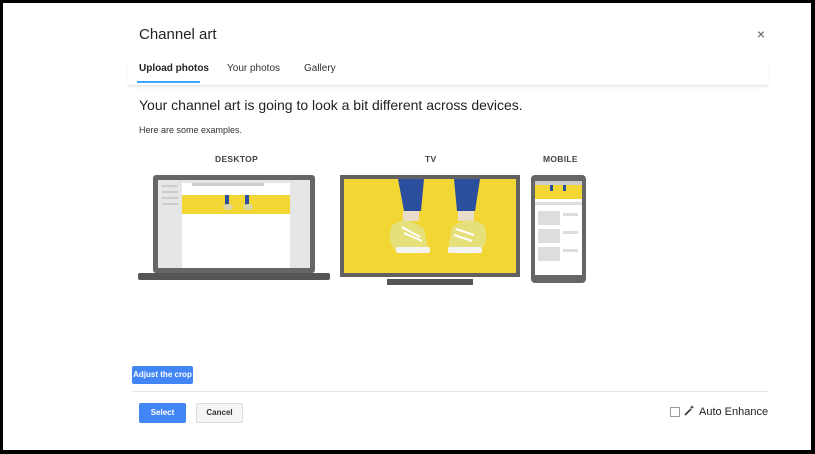 This screenshot has width=815, height=454. I want to click on tab-upload-photos: Upload photos, so click(174, 68).